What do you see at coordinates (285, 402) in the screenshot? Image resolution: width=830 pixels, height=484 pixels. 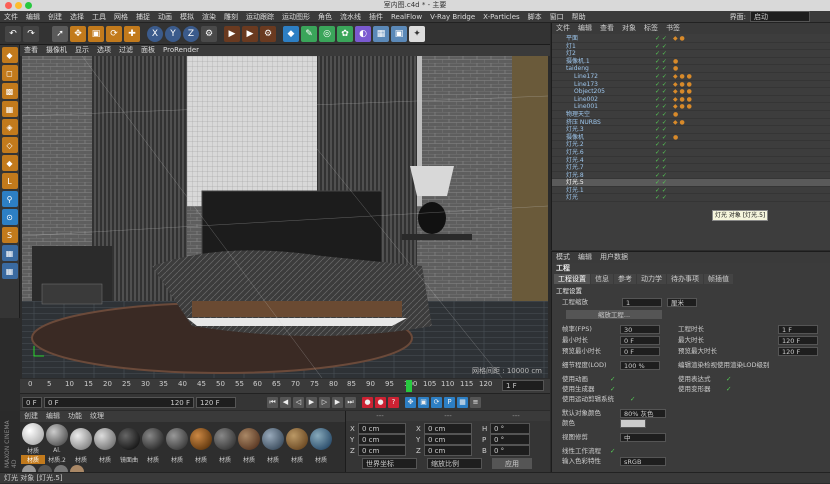 I see `prev-key-icon: ◀` at bounding box center [285, 402].